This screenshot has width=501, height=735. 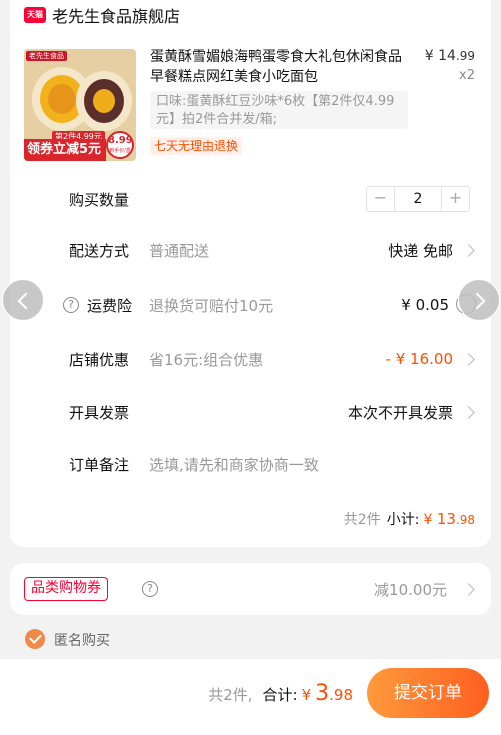 I want to click on quantity-label: 购买数量, so click(x=99, y=199).